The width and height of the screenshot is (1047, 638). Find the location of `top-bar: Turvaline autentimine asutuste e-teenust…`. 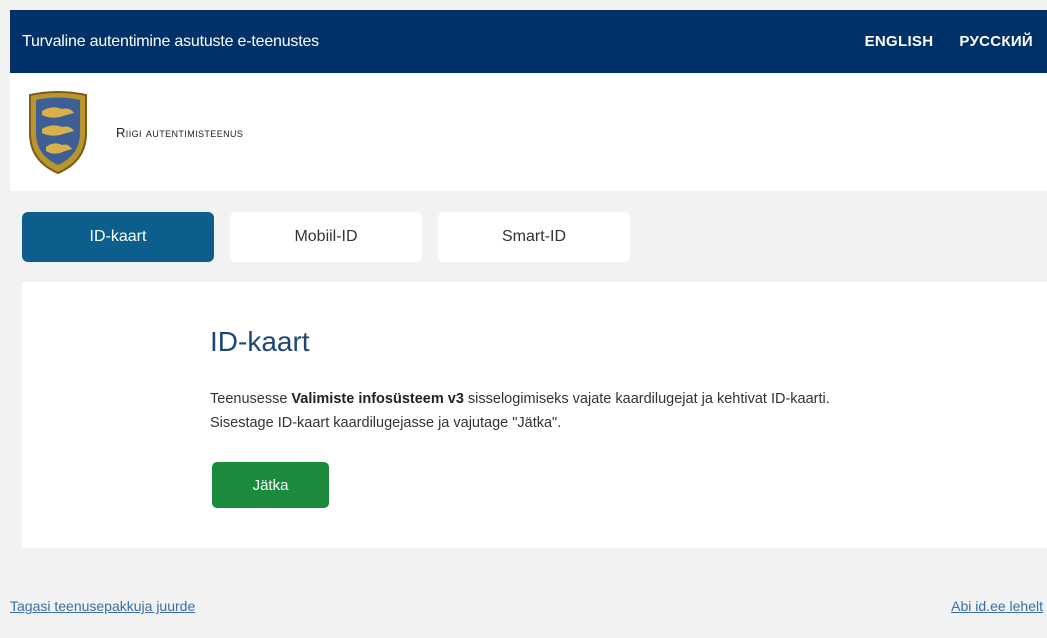

top-bar: Turvaline autentimine asutuste e-teenust… is located at coordinates (528, 41).